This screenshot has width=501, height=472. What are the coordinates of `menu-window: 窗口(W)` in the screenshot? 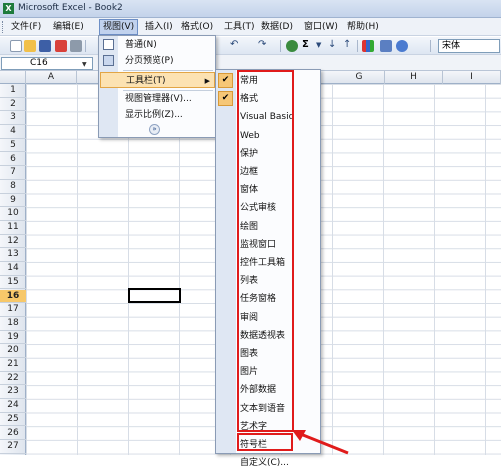 It's located at (321, 27).